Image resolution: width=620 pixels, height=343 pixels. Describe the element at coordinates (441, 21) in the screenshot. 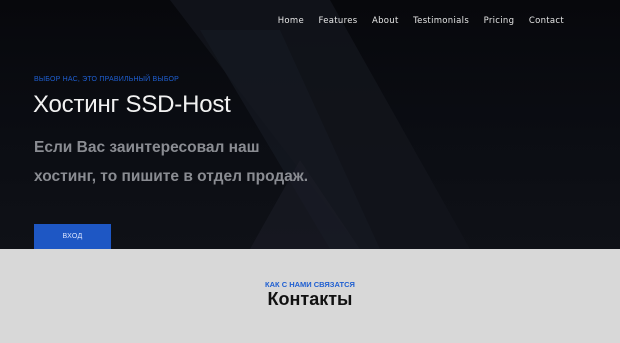

I see `nav-link-testimonials: Testimonials` at that location.